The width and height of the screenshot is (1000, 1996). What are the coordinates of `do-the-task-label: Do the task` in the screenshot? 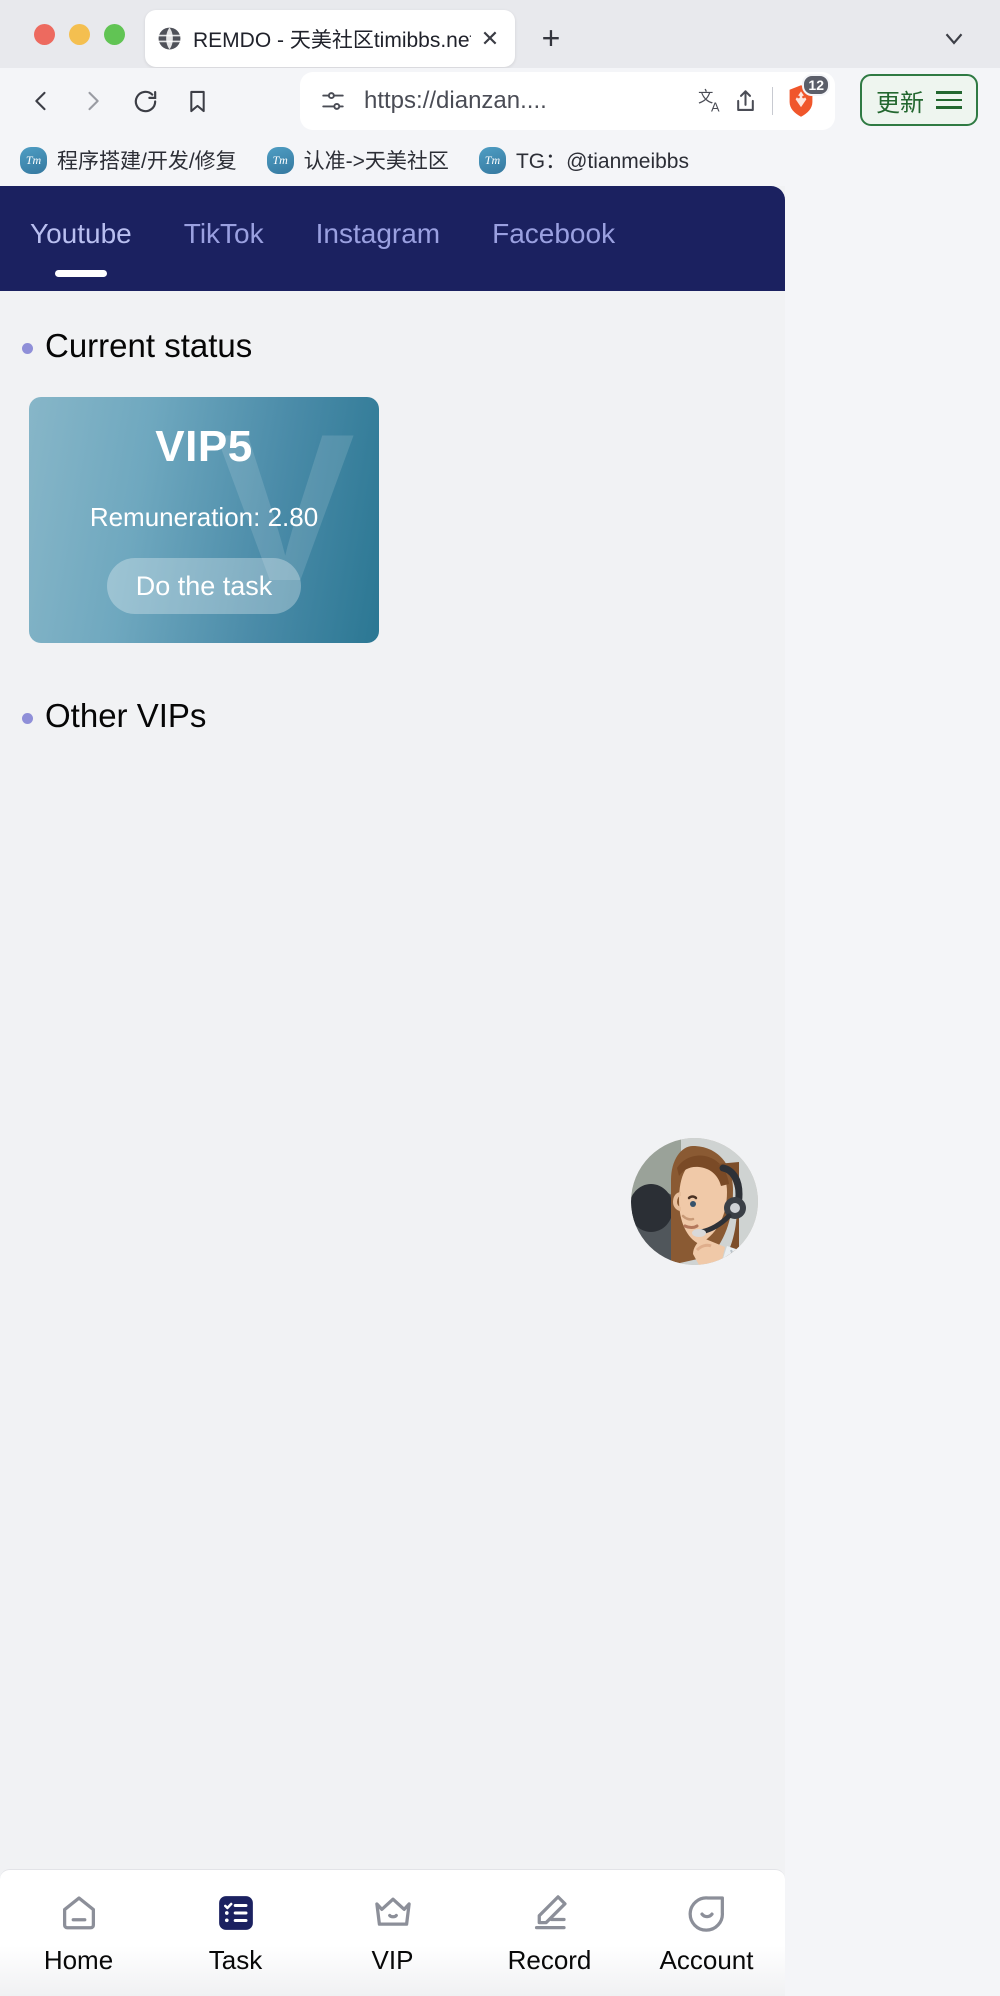 It's located at (204, 585).